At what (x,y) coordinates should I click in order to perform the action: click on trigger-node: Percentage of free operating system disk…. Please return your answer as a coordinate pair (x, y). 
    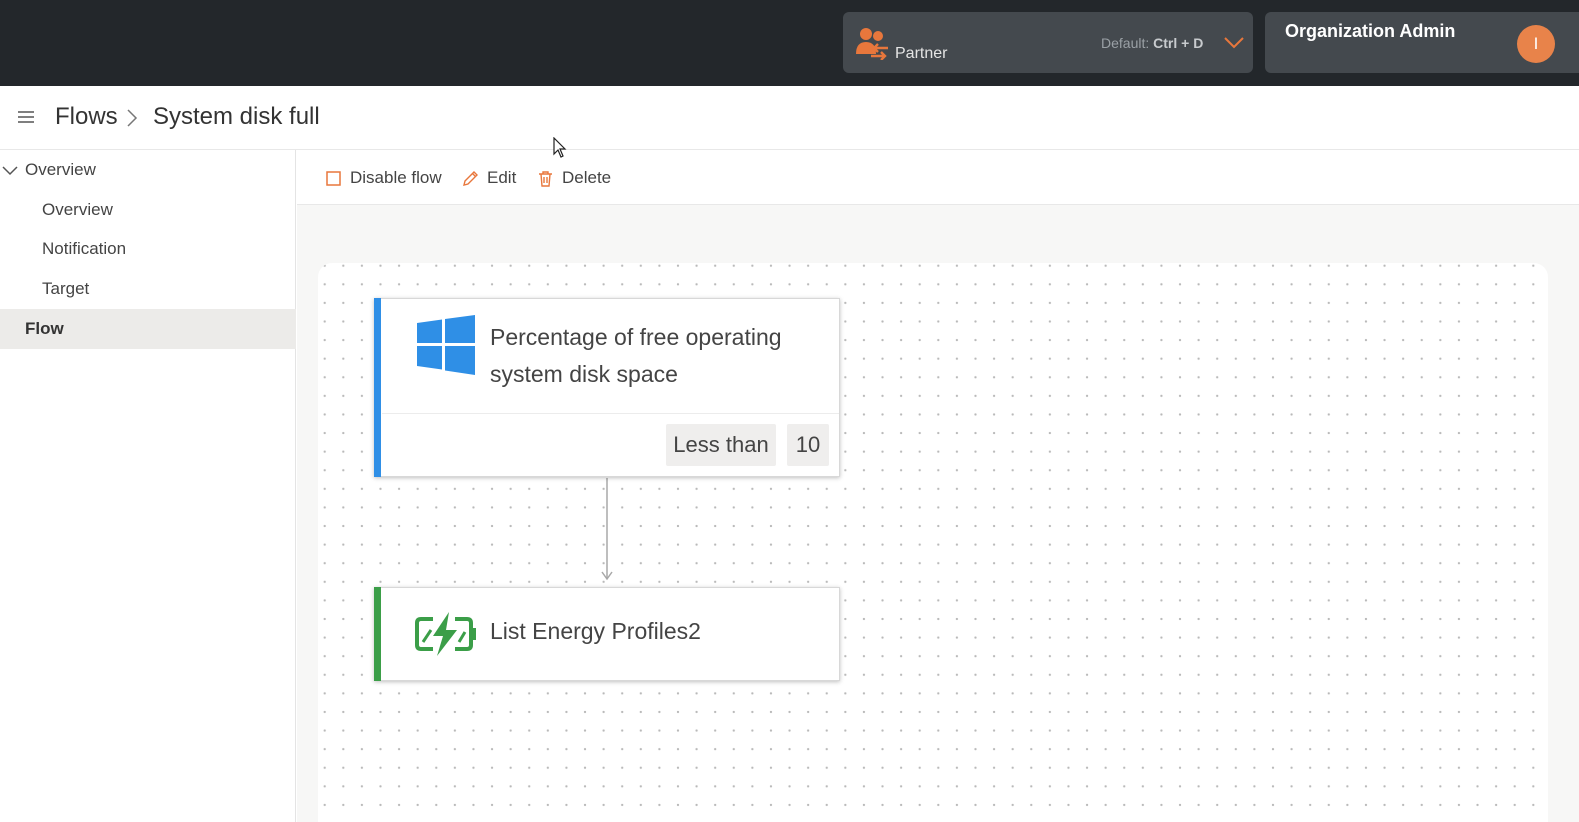
    Looking at the image, I should click on (607, 387).